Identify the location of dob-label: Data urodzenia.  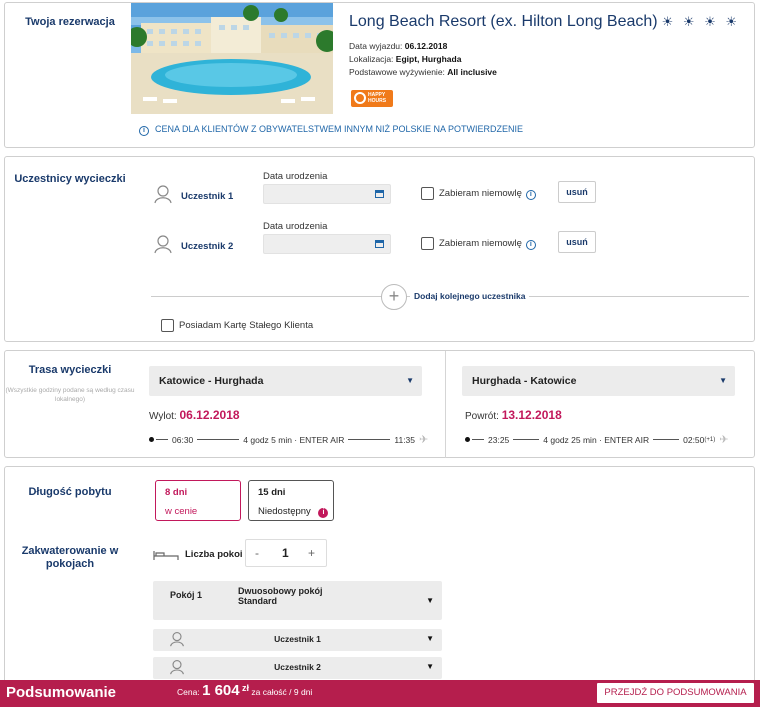
(295, 226).